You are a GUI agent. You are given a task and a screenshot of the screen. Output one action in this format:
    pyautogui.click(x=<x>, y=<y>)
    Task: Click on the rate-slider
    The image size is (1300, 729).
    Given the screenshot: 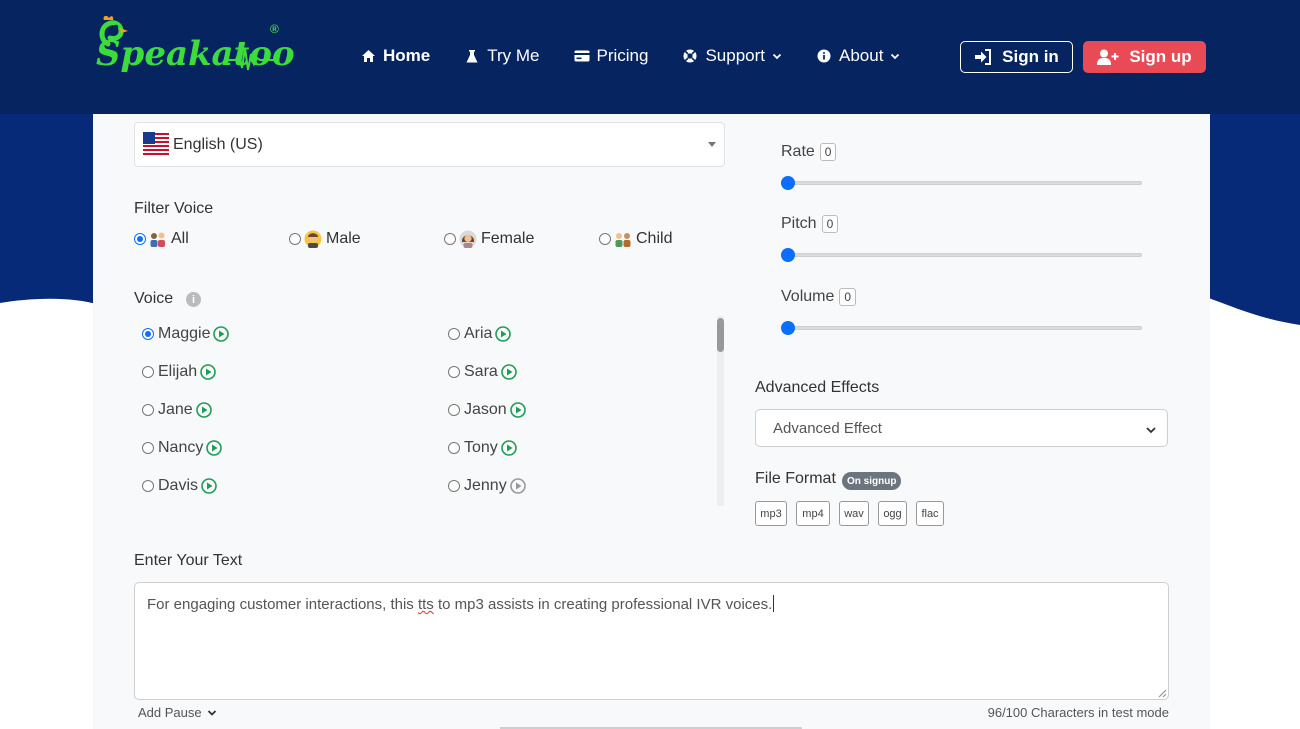 What is the action you would take?
    pyautogui.click(x=961, y=183)
    